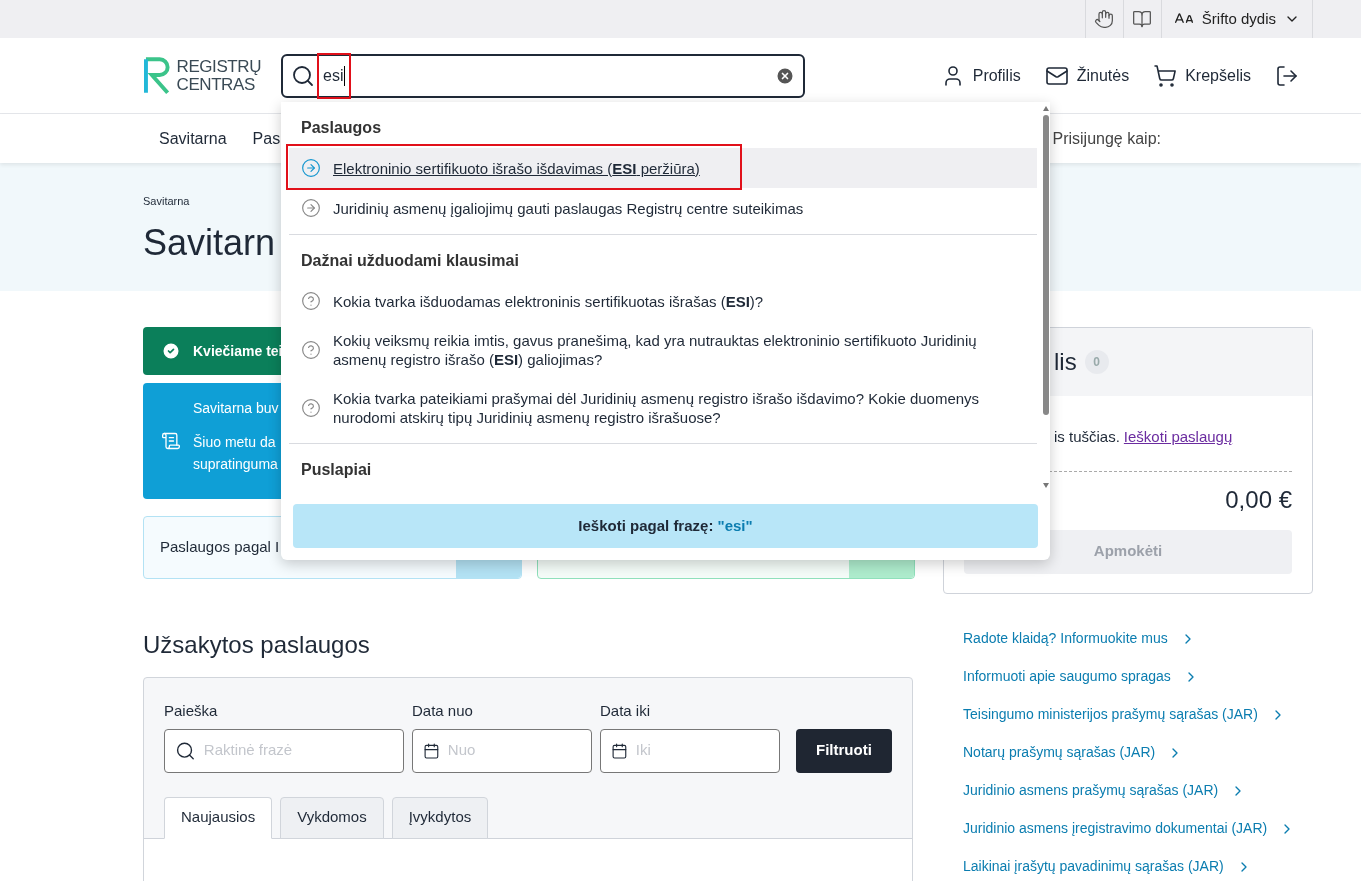  I want to click on suggestion-item: Juridinių asmenų įgaliojimų gauti paslaugas Registrų centre suteikimas, so click(663, 208).